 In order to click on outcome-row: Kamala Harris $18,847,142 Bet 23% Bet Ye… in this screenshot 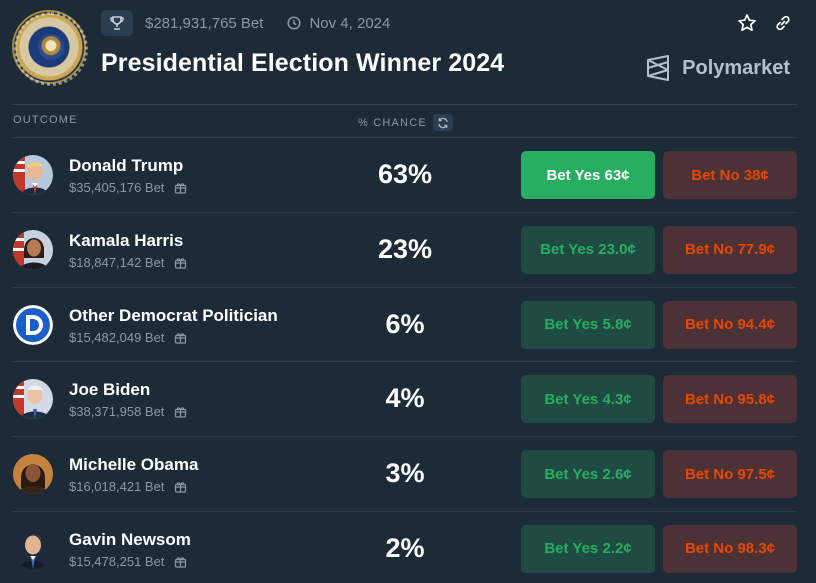, I will do `click(404, 250)`.